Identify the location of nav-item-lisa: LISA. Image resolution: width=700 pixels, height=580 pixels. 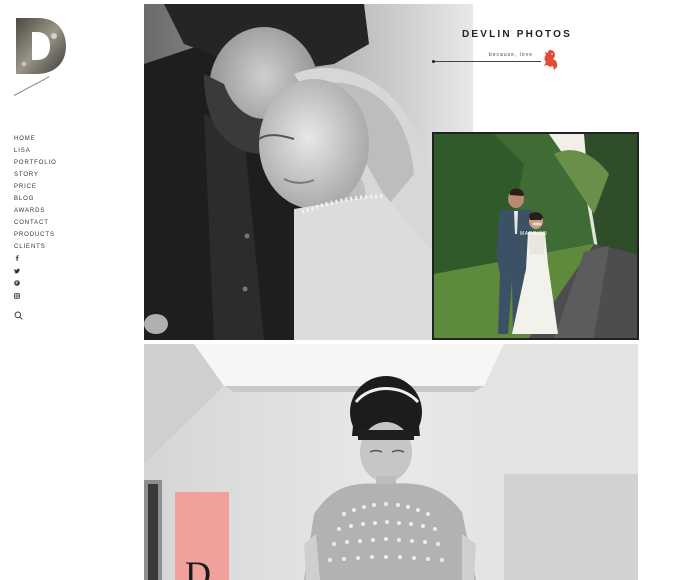
(35, 151).